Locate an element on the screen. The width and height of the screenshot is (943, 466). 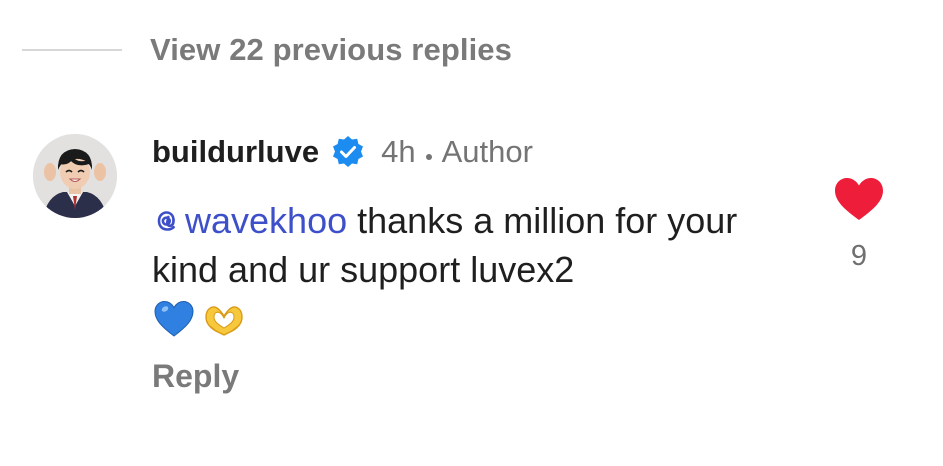
view-previous-replies-row: View 22 previous replies is located at coordinates (256, 50).